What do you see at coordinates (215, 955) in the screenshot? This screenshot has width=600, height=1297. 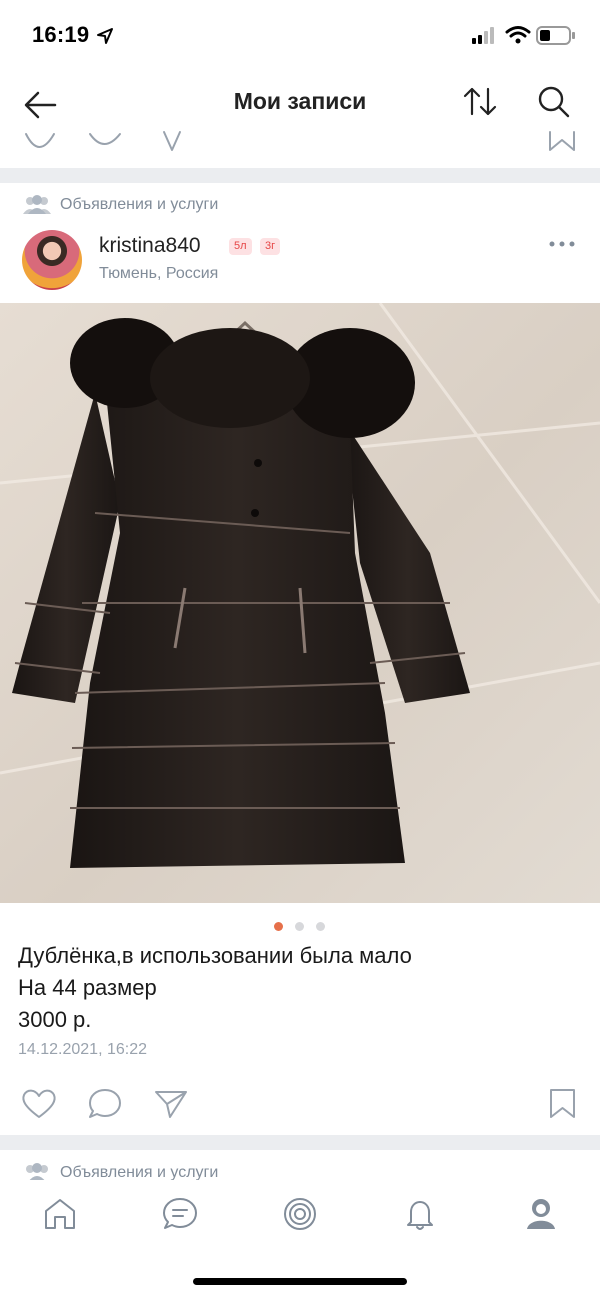 I see `post-text-line: Дублёнка,в использовании была мало` at bounding box center [215, 955].